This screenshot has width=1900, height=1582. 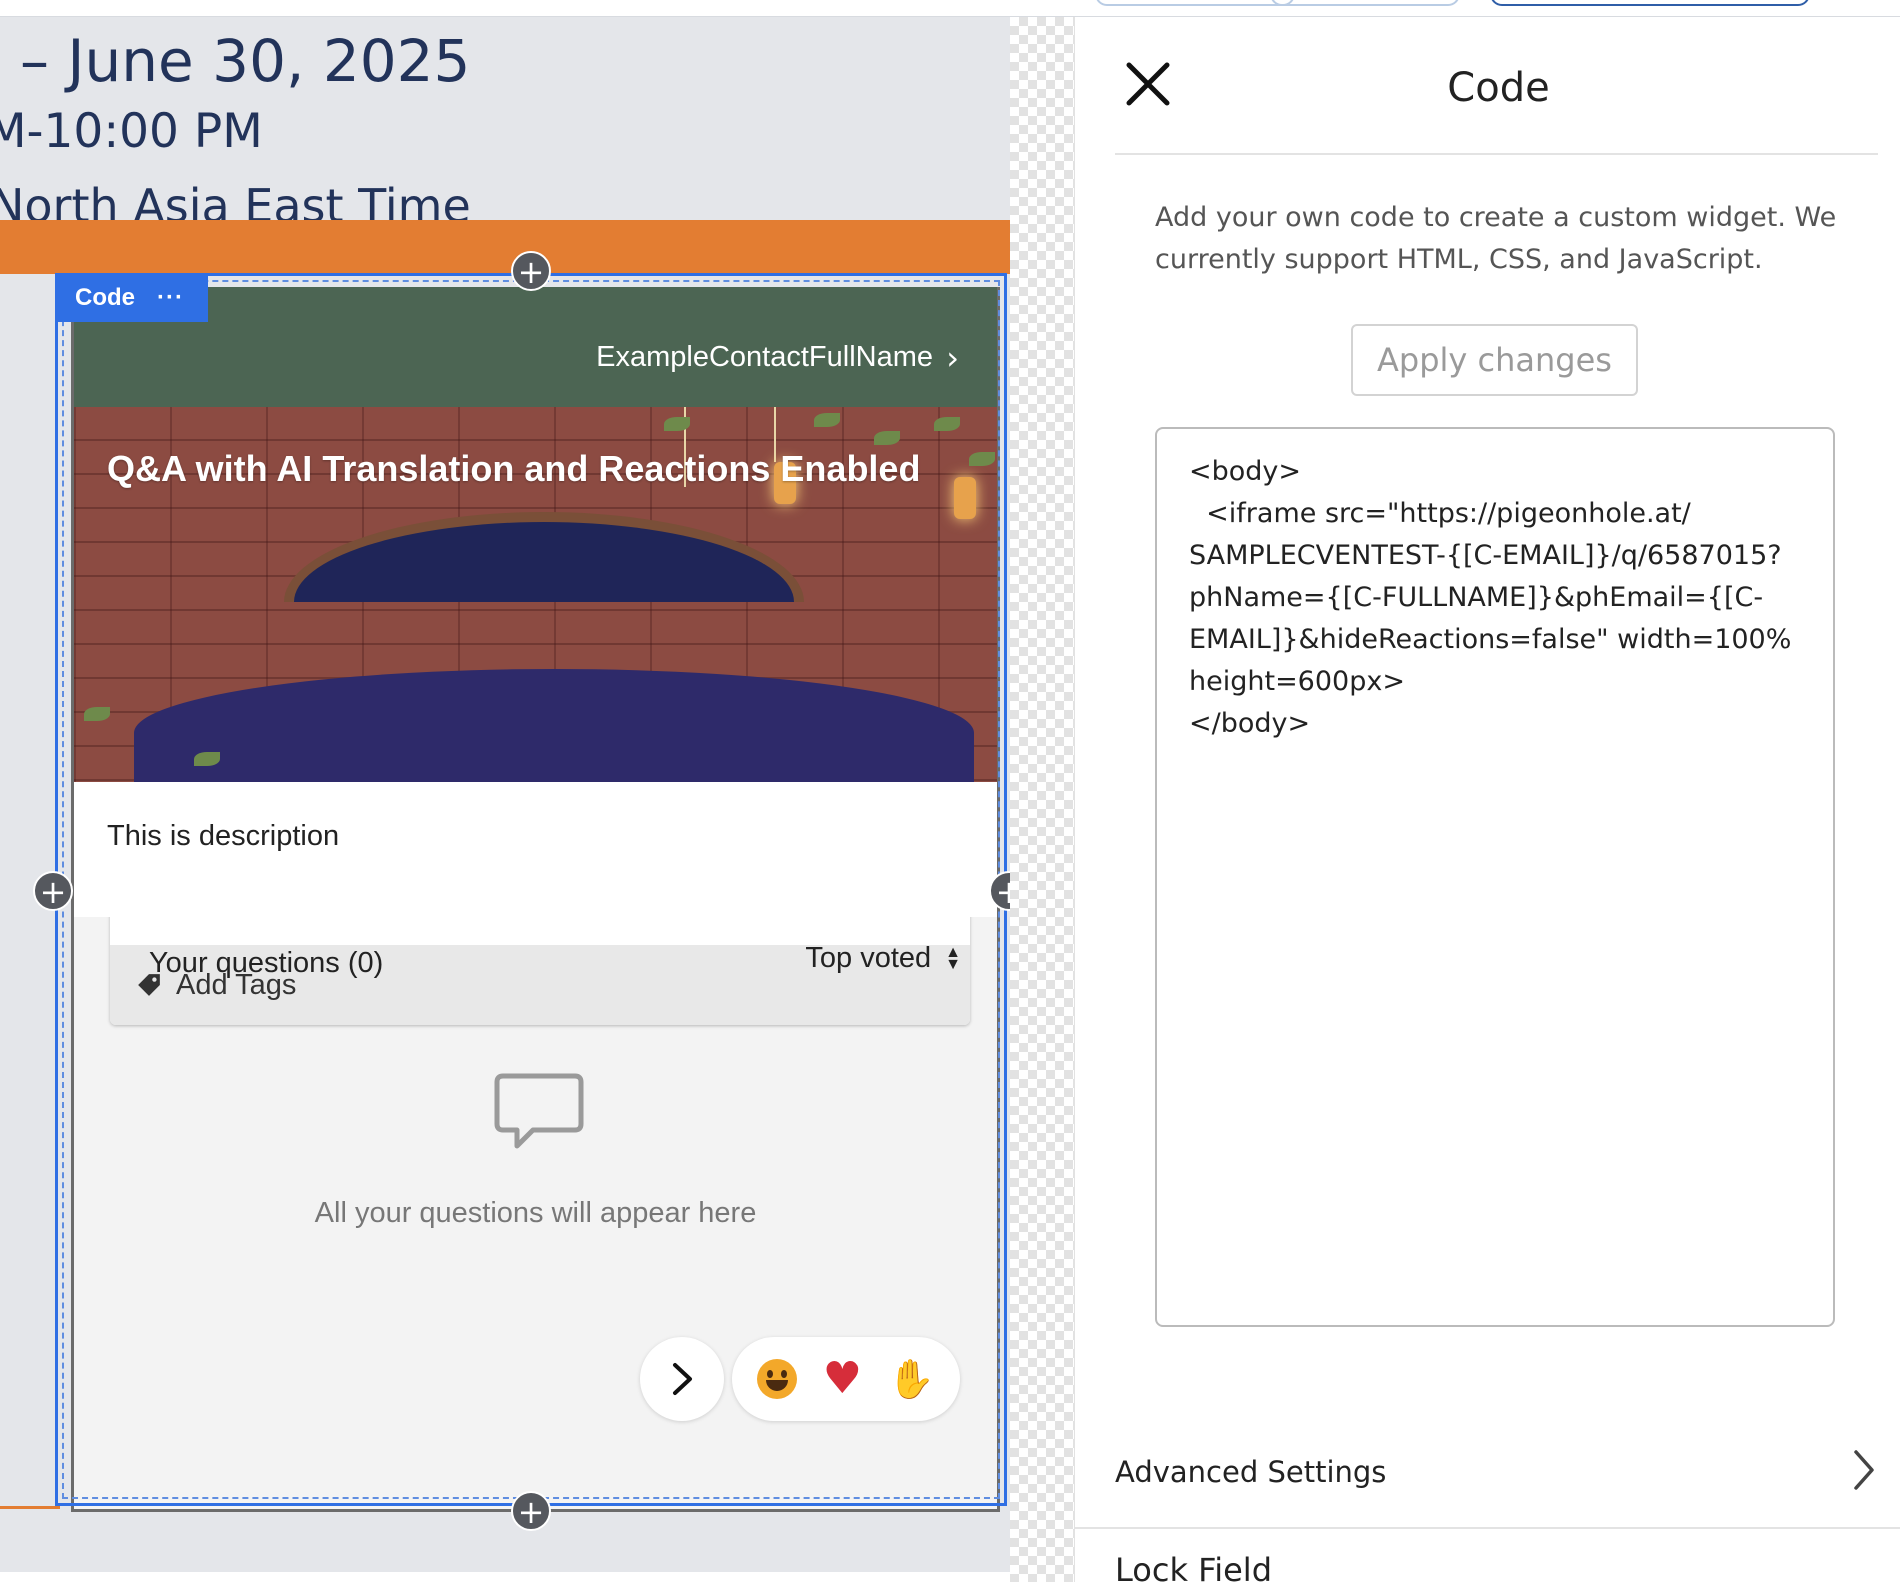 What do you see at coordinates (1864, 1472) in the screenshot?
I see `chevron-right-icon` at bounding box center [1864, 1472].